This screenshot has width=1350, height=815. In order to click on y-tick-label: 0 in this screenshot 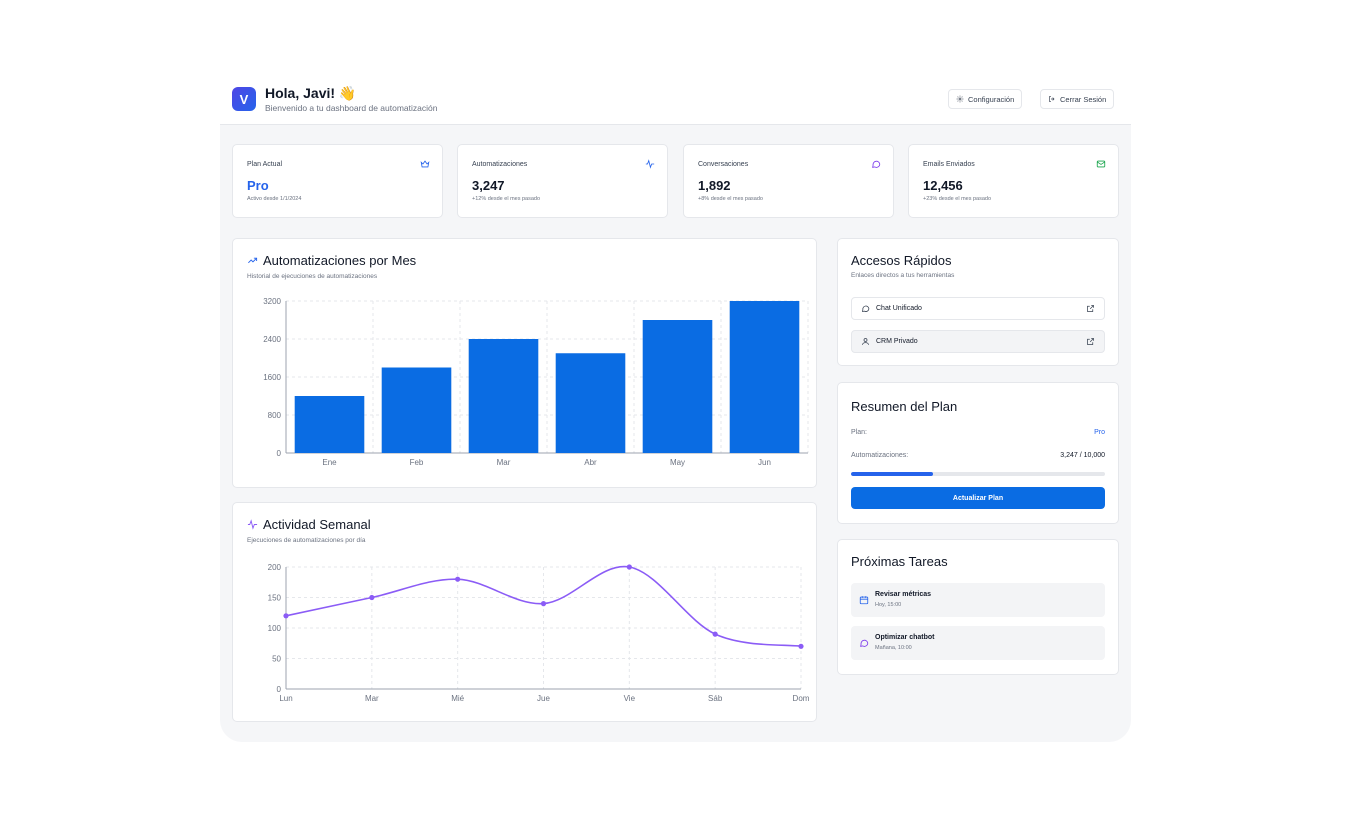, I will do `click(279, 689)`.